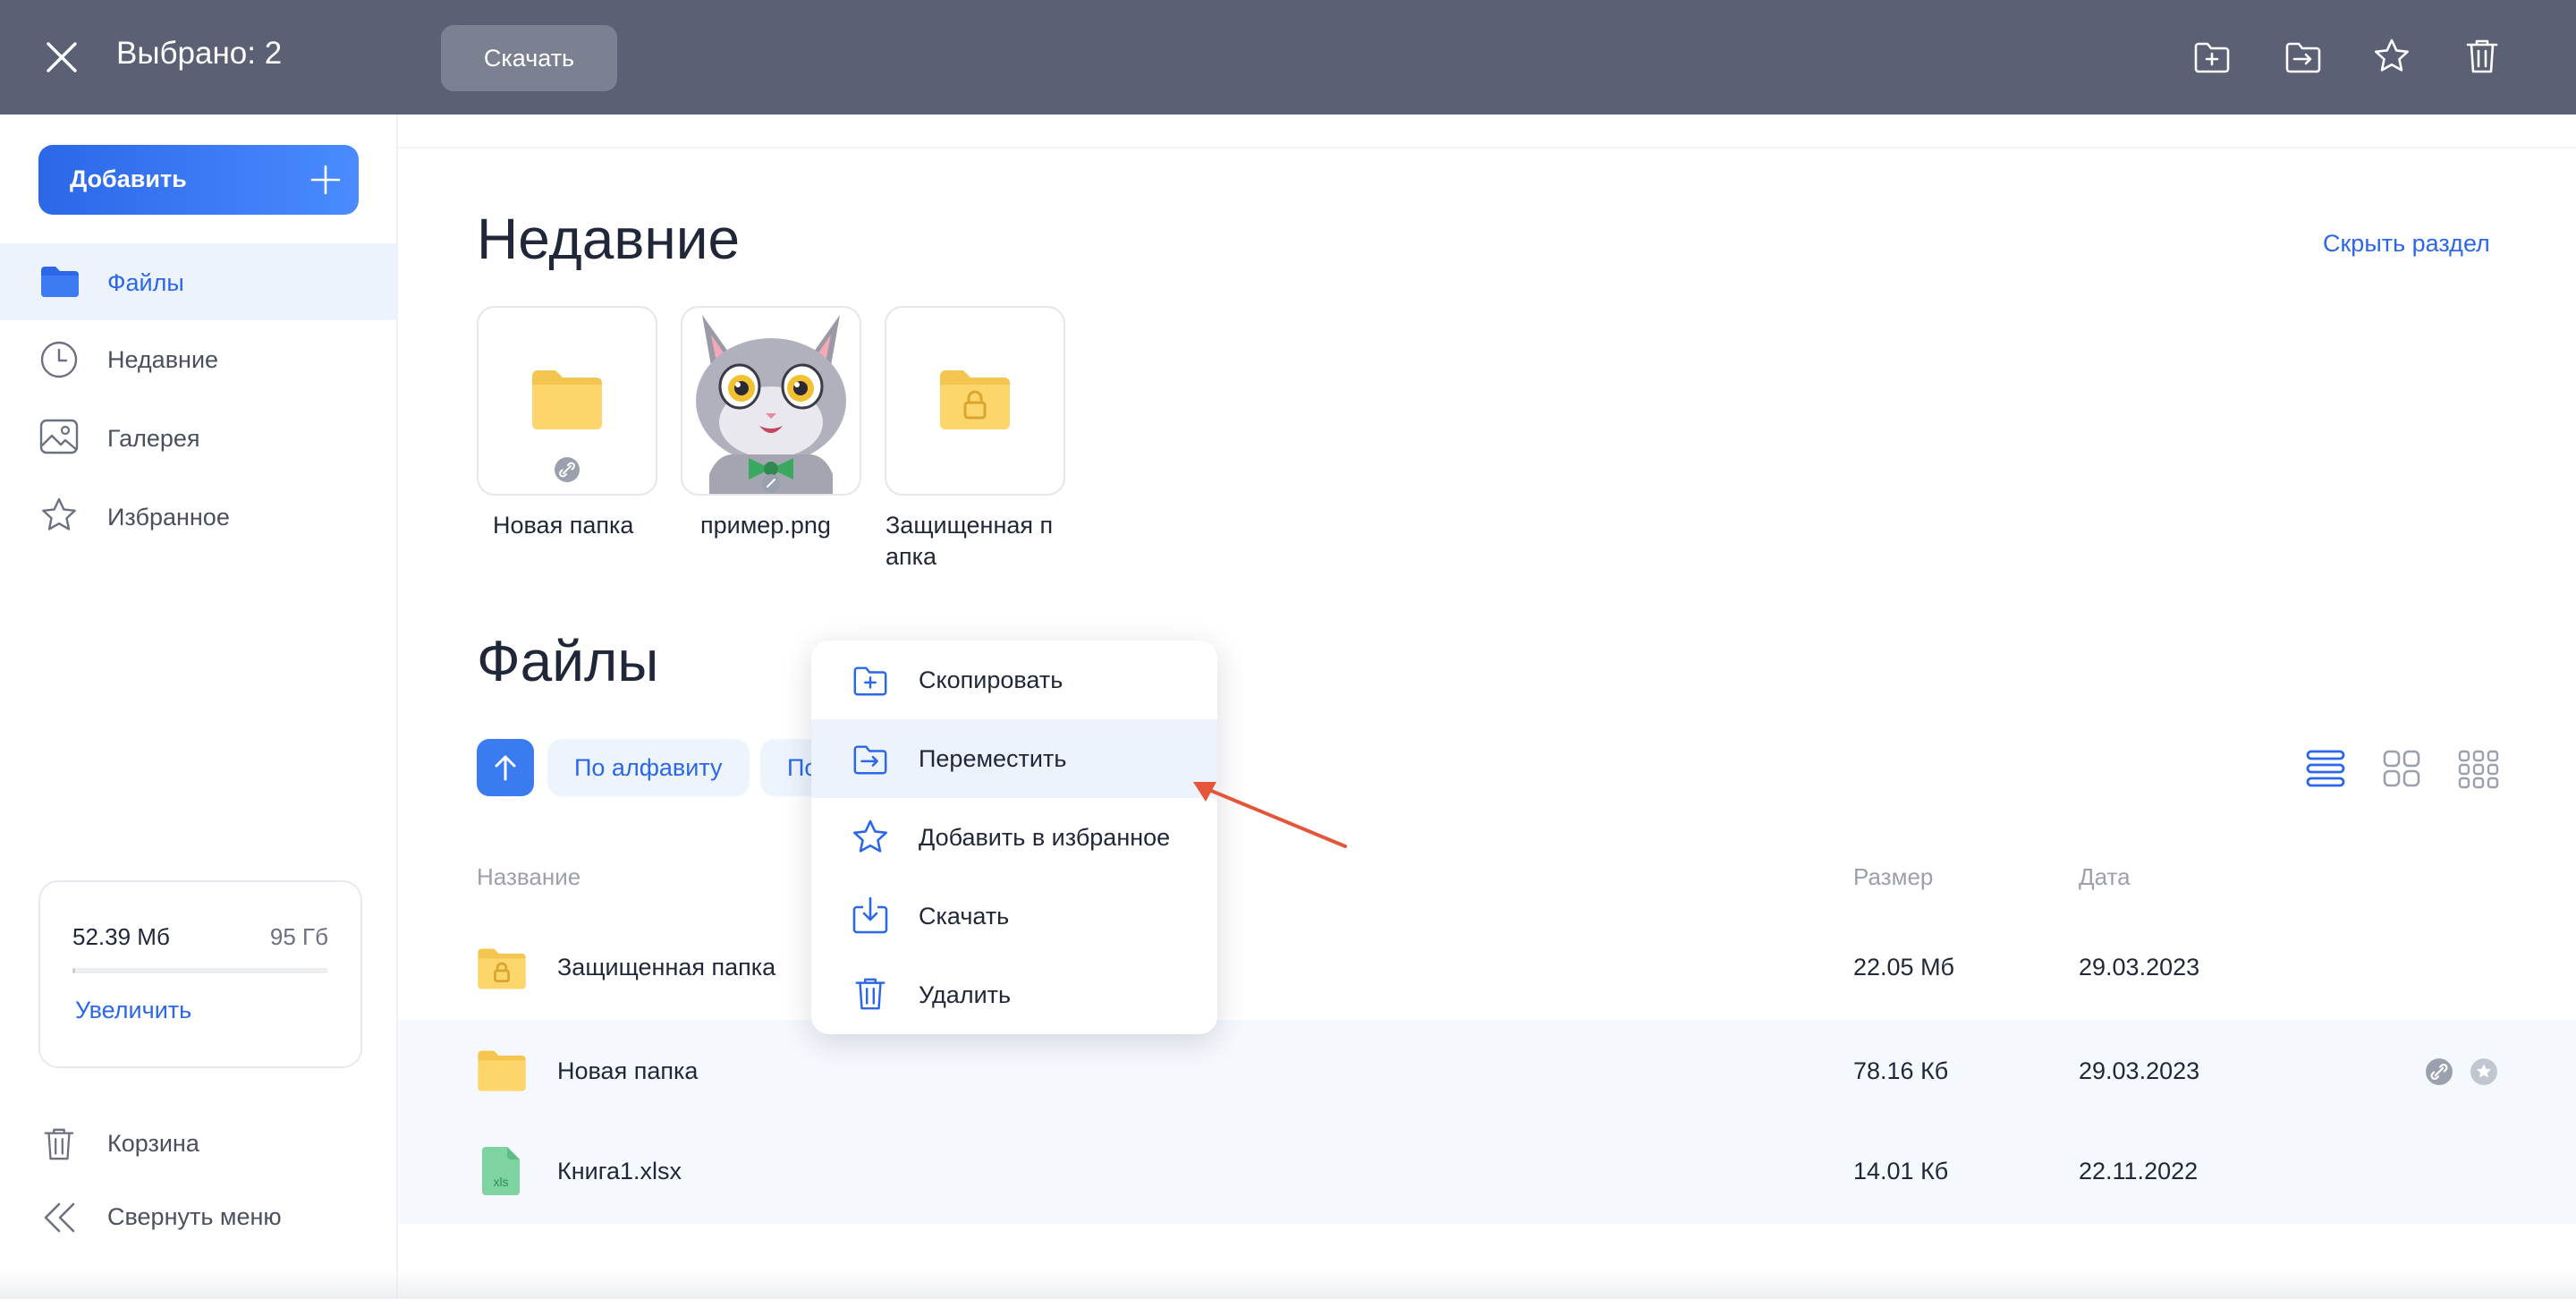  What do you see at coordinates (2105, 877) in the screenshot?
I see `column-header-date: Дата` at bounding box center [2105, 877].